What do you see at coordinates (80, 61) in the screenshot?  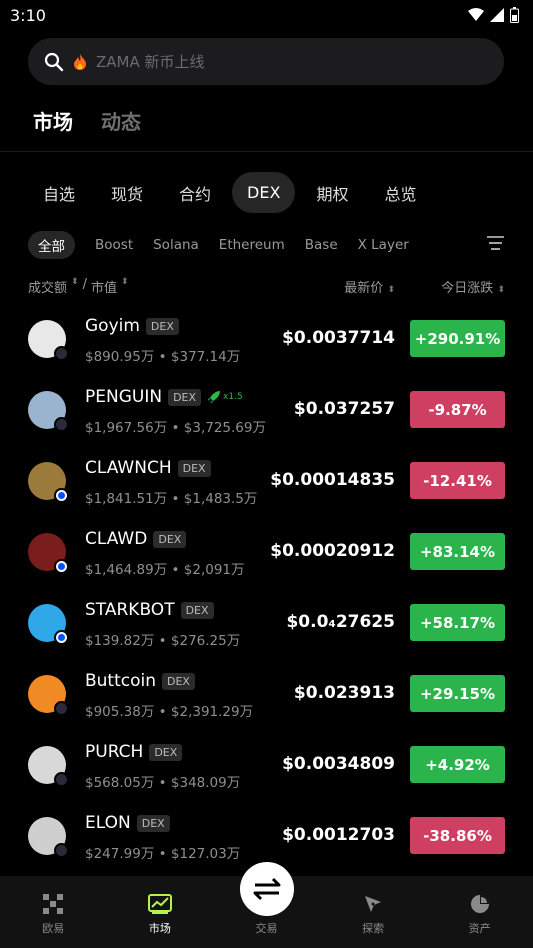 I see `fire-icon` at bounding box center [80, 61].